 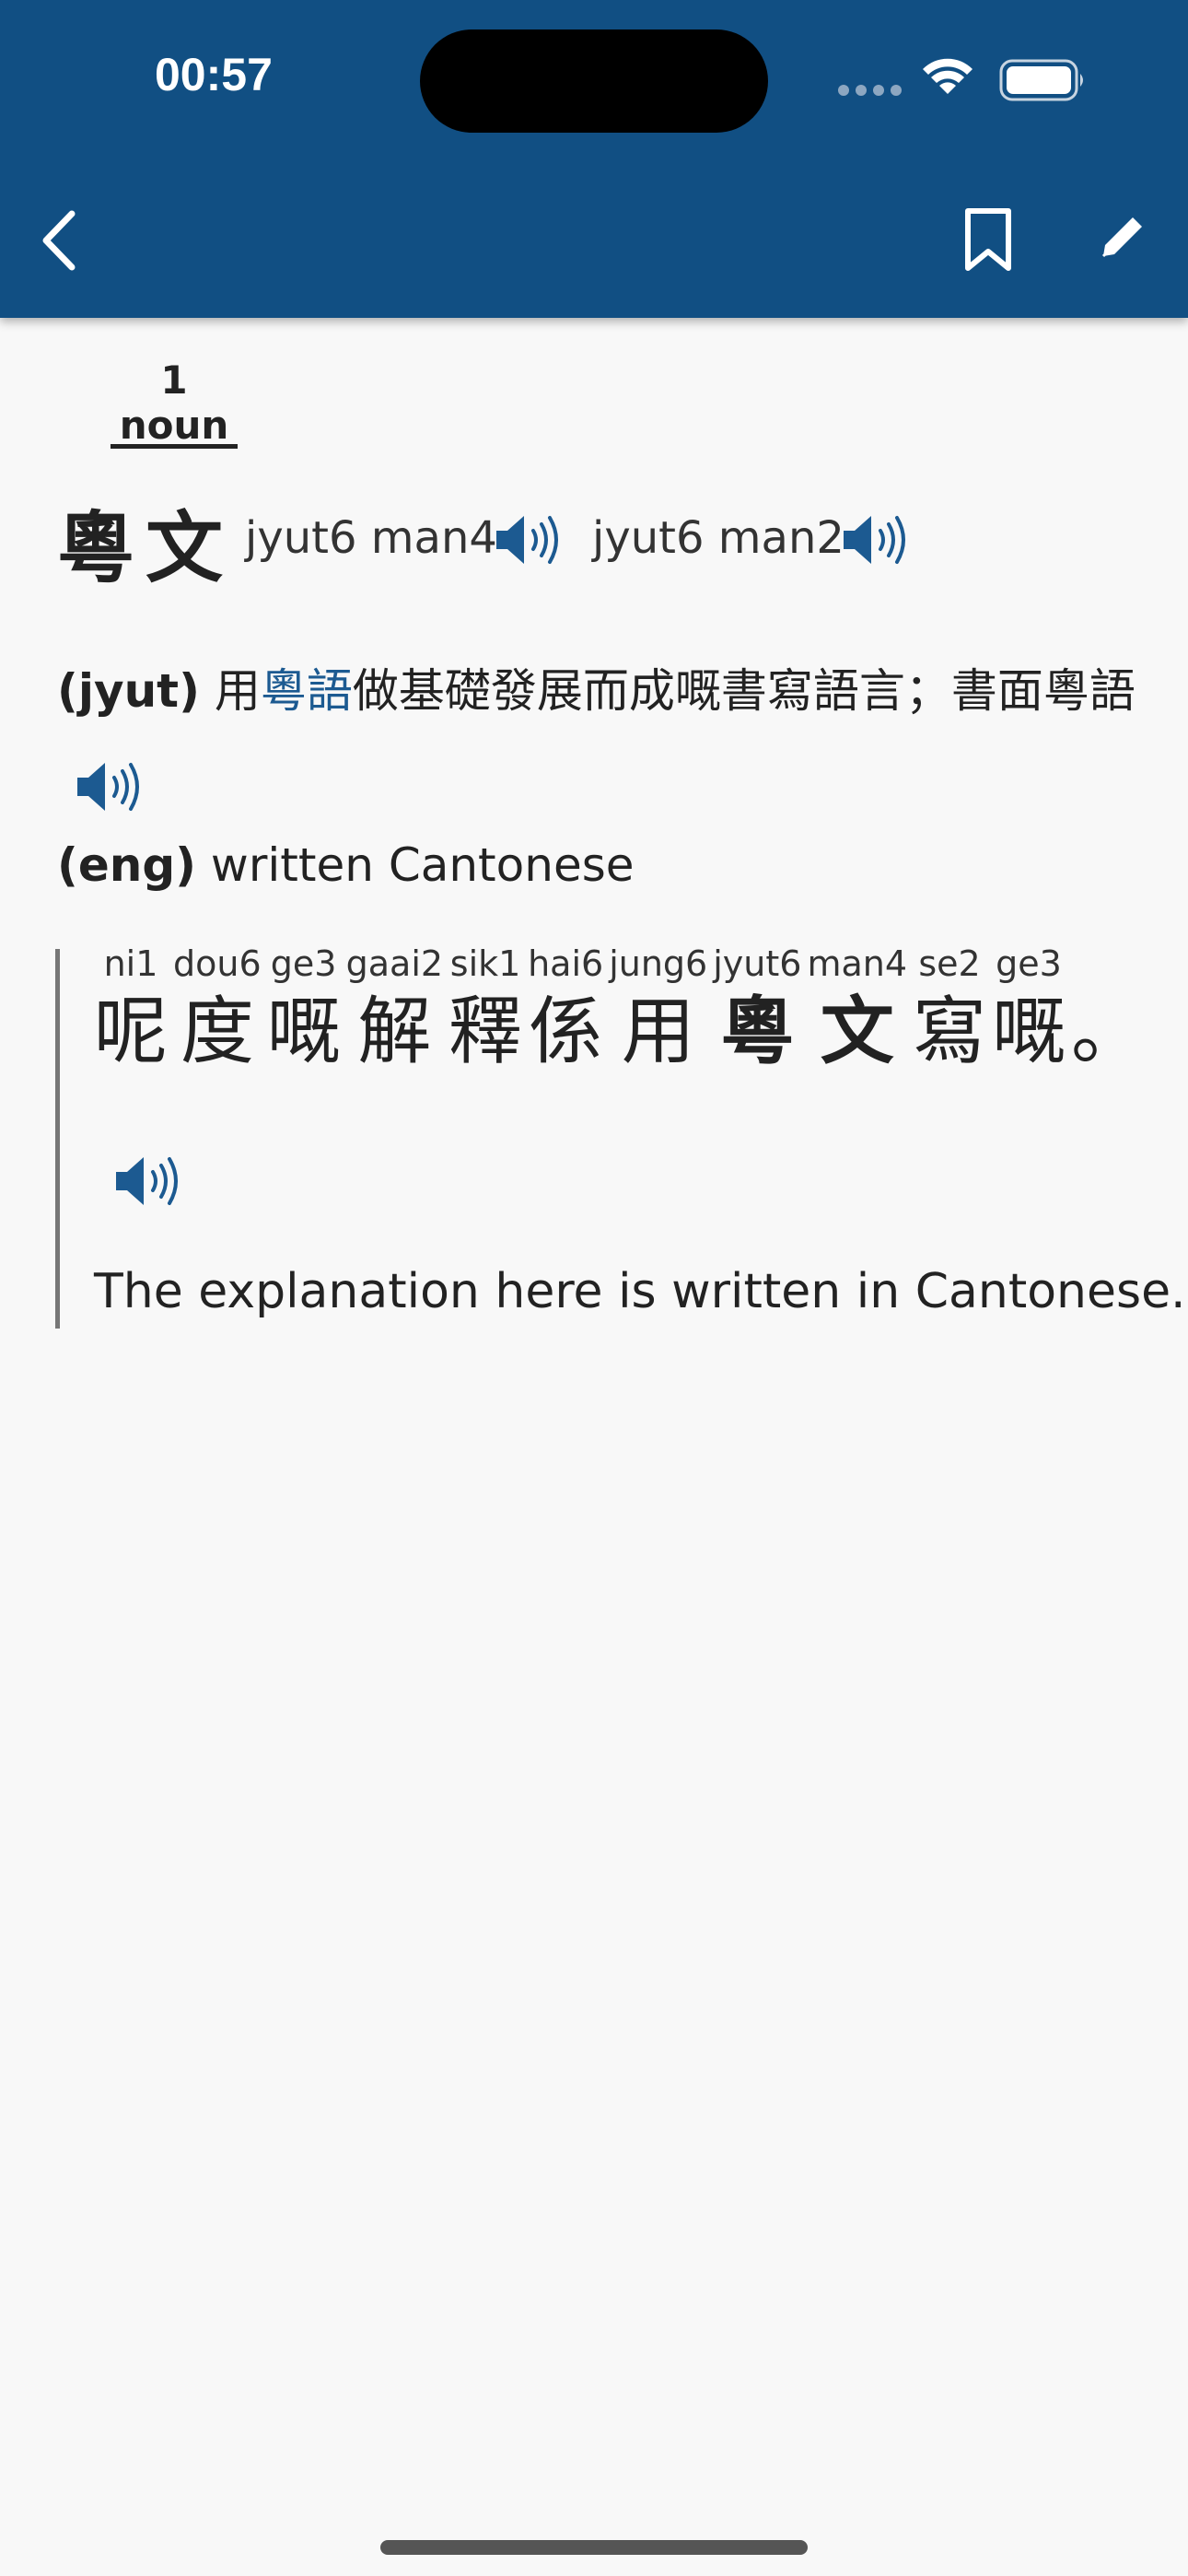 I want to click on status-time: 00:57, so click(x=214, y=74).